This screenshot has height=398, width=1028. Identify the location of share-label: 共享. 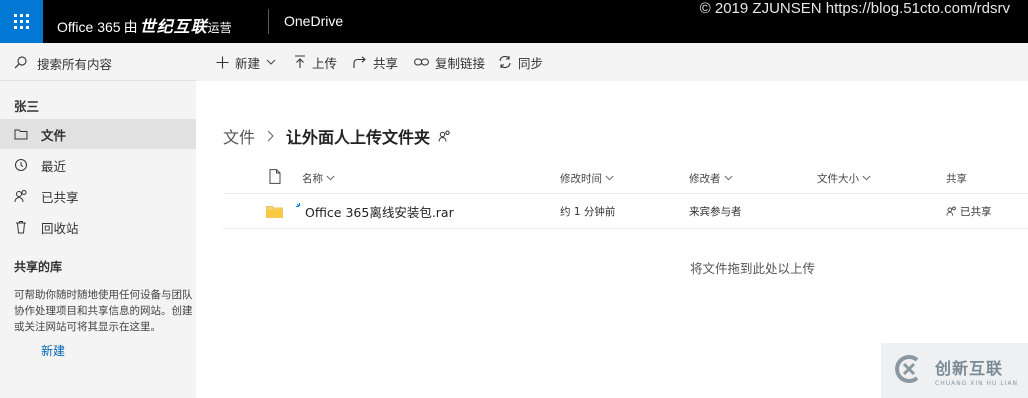
(386, 63).